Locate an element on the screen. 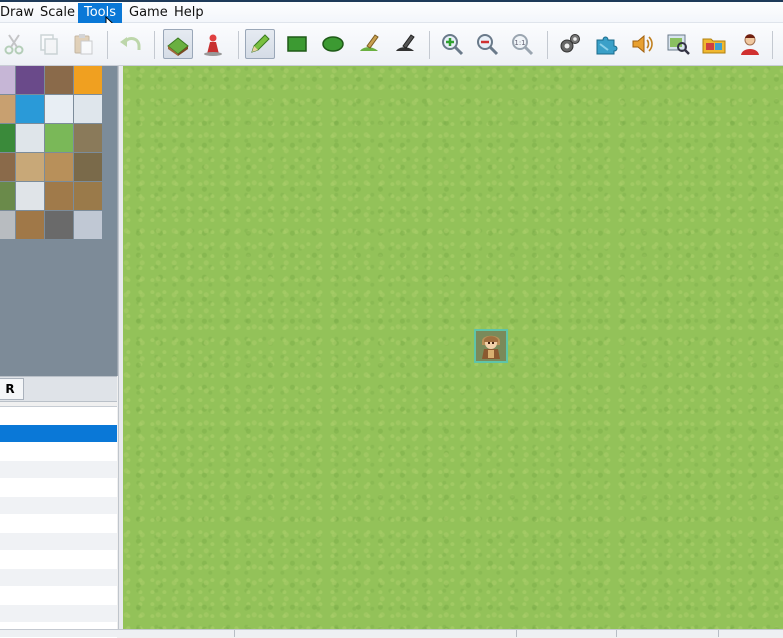 The width and height of the screenshot is (783, 638). zoom-actual-button: 1:1 is located at coordinates (522, 44).